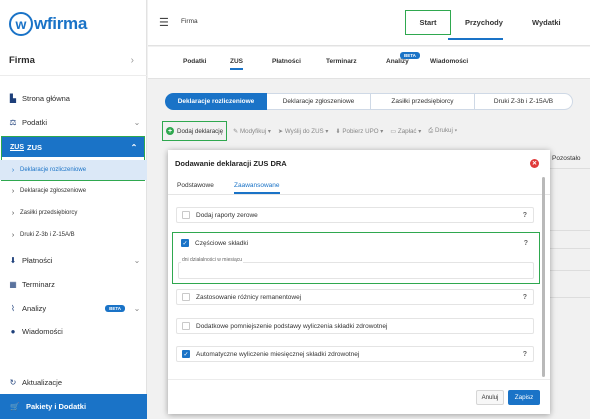 The image size is (590, 419). Describe the element at coordinates (216, 101) in the screenshot. I see `tab-deklaracje-rozliczeniowe: Deklaracje rozliczeniowe` at that location.